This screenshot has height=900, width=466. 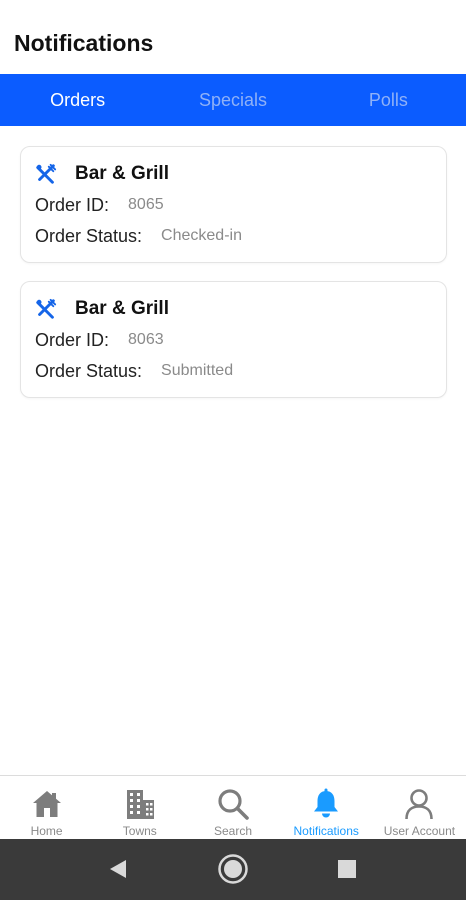 What do you see at coordinates (140, 804) in the screenshot?
I see `buildings-icon` at bounding box center [140, 804].